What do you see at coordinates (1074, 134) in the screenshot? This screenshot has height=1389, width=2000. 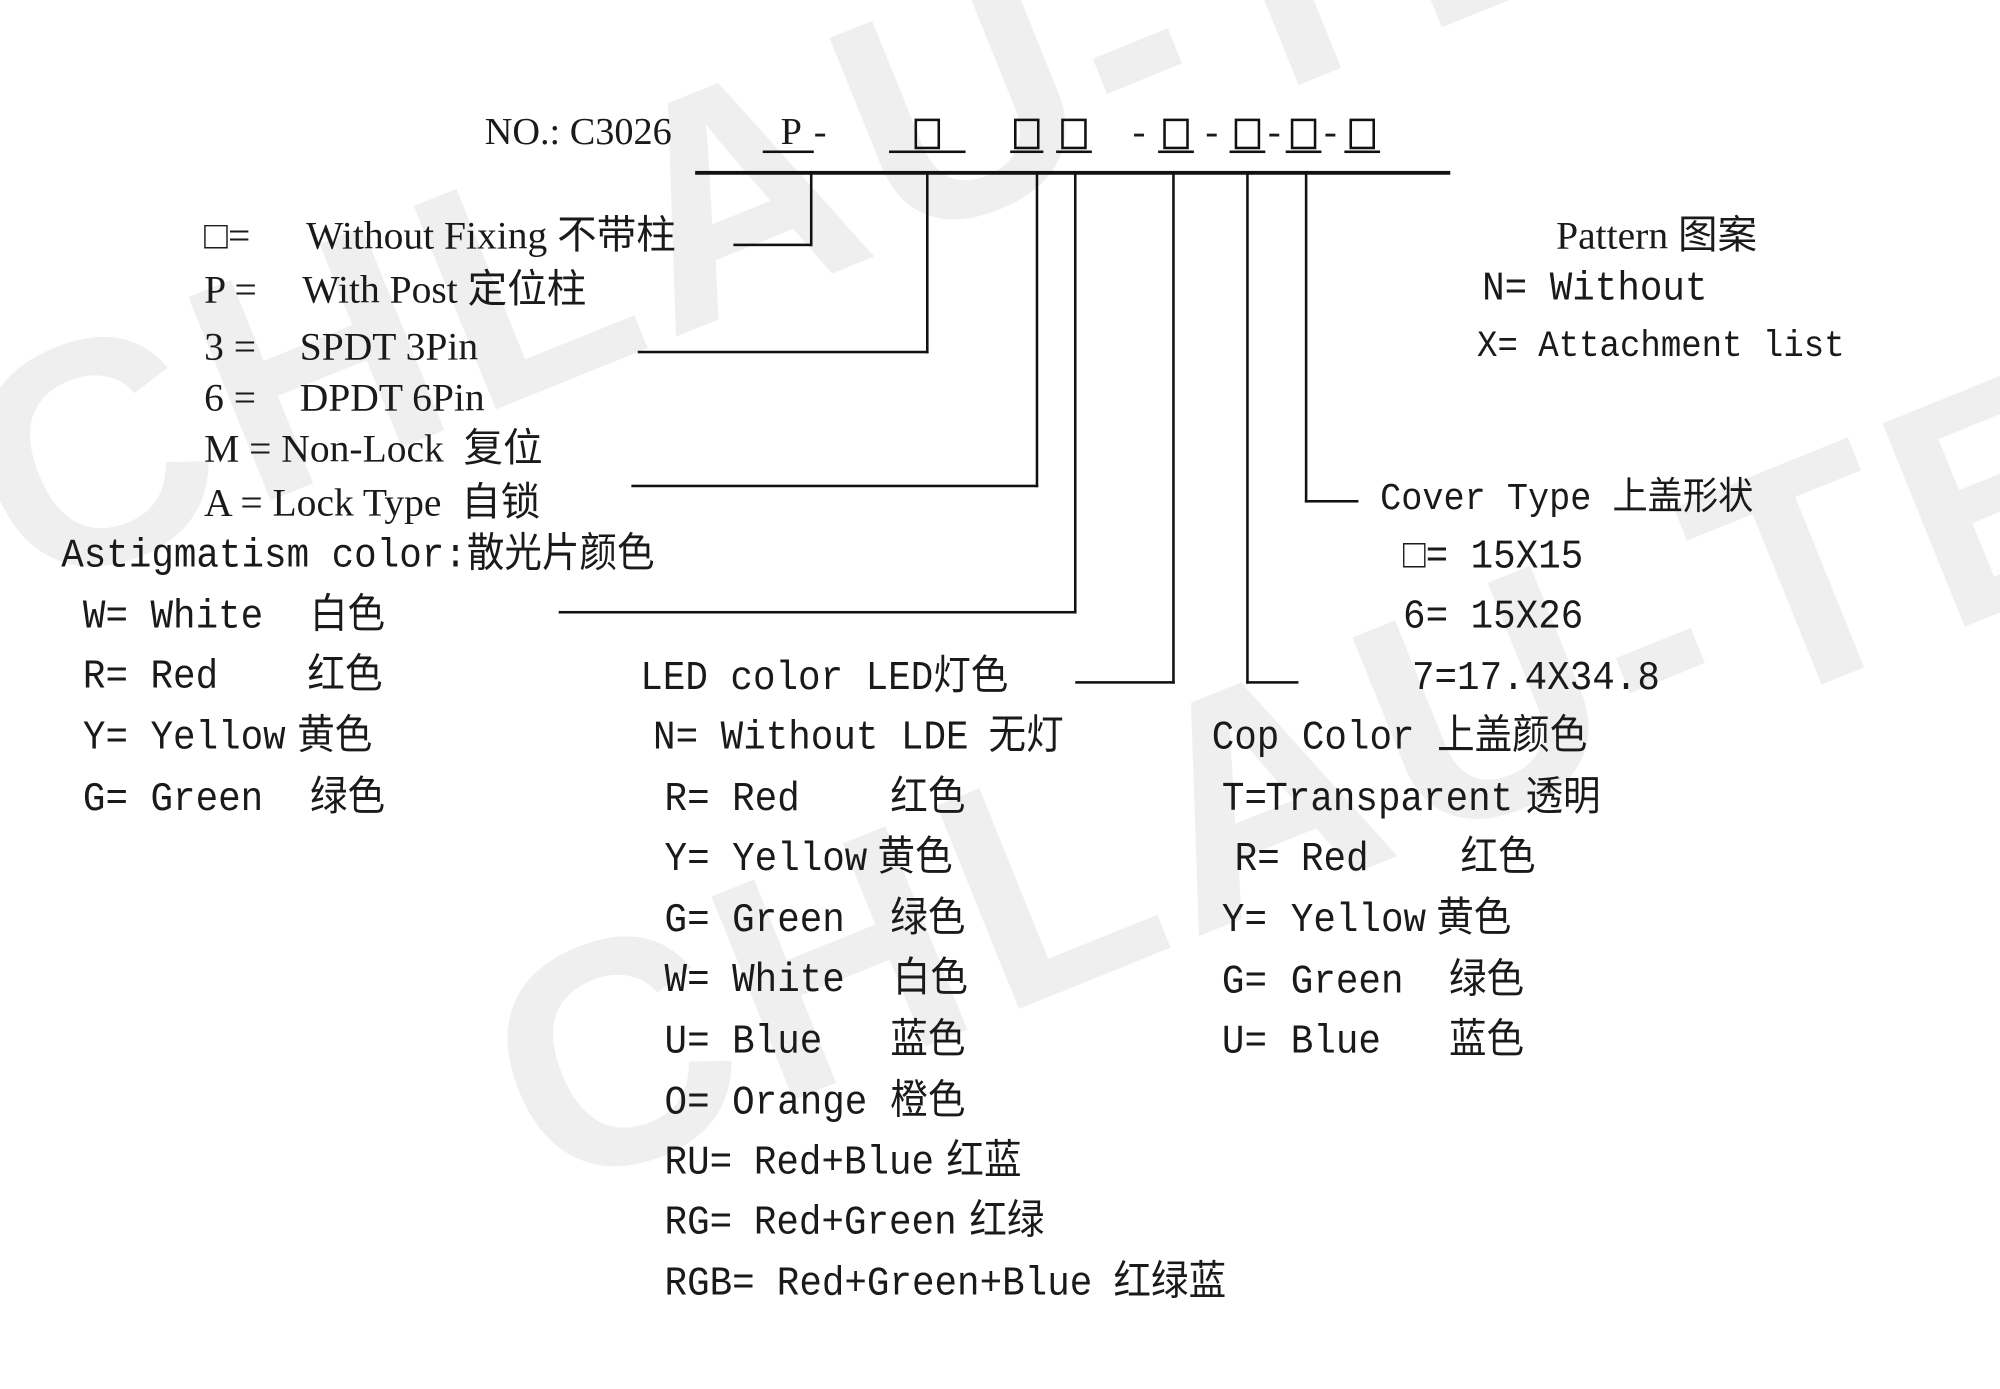 I see `code-box-astigmatism` at bounding box center [1074, 134].